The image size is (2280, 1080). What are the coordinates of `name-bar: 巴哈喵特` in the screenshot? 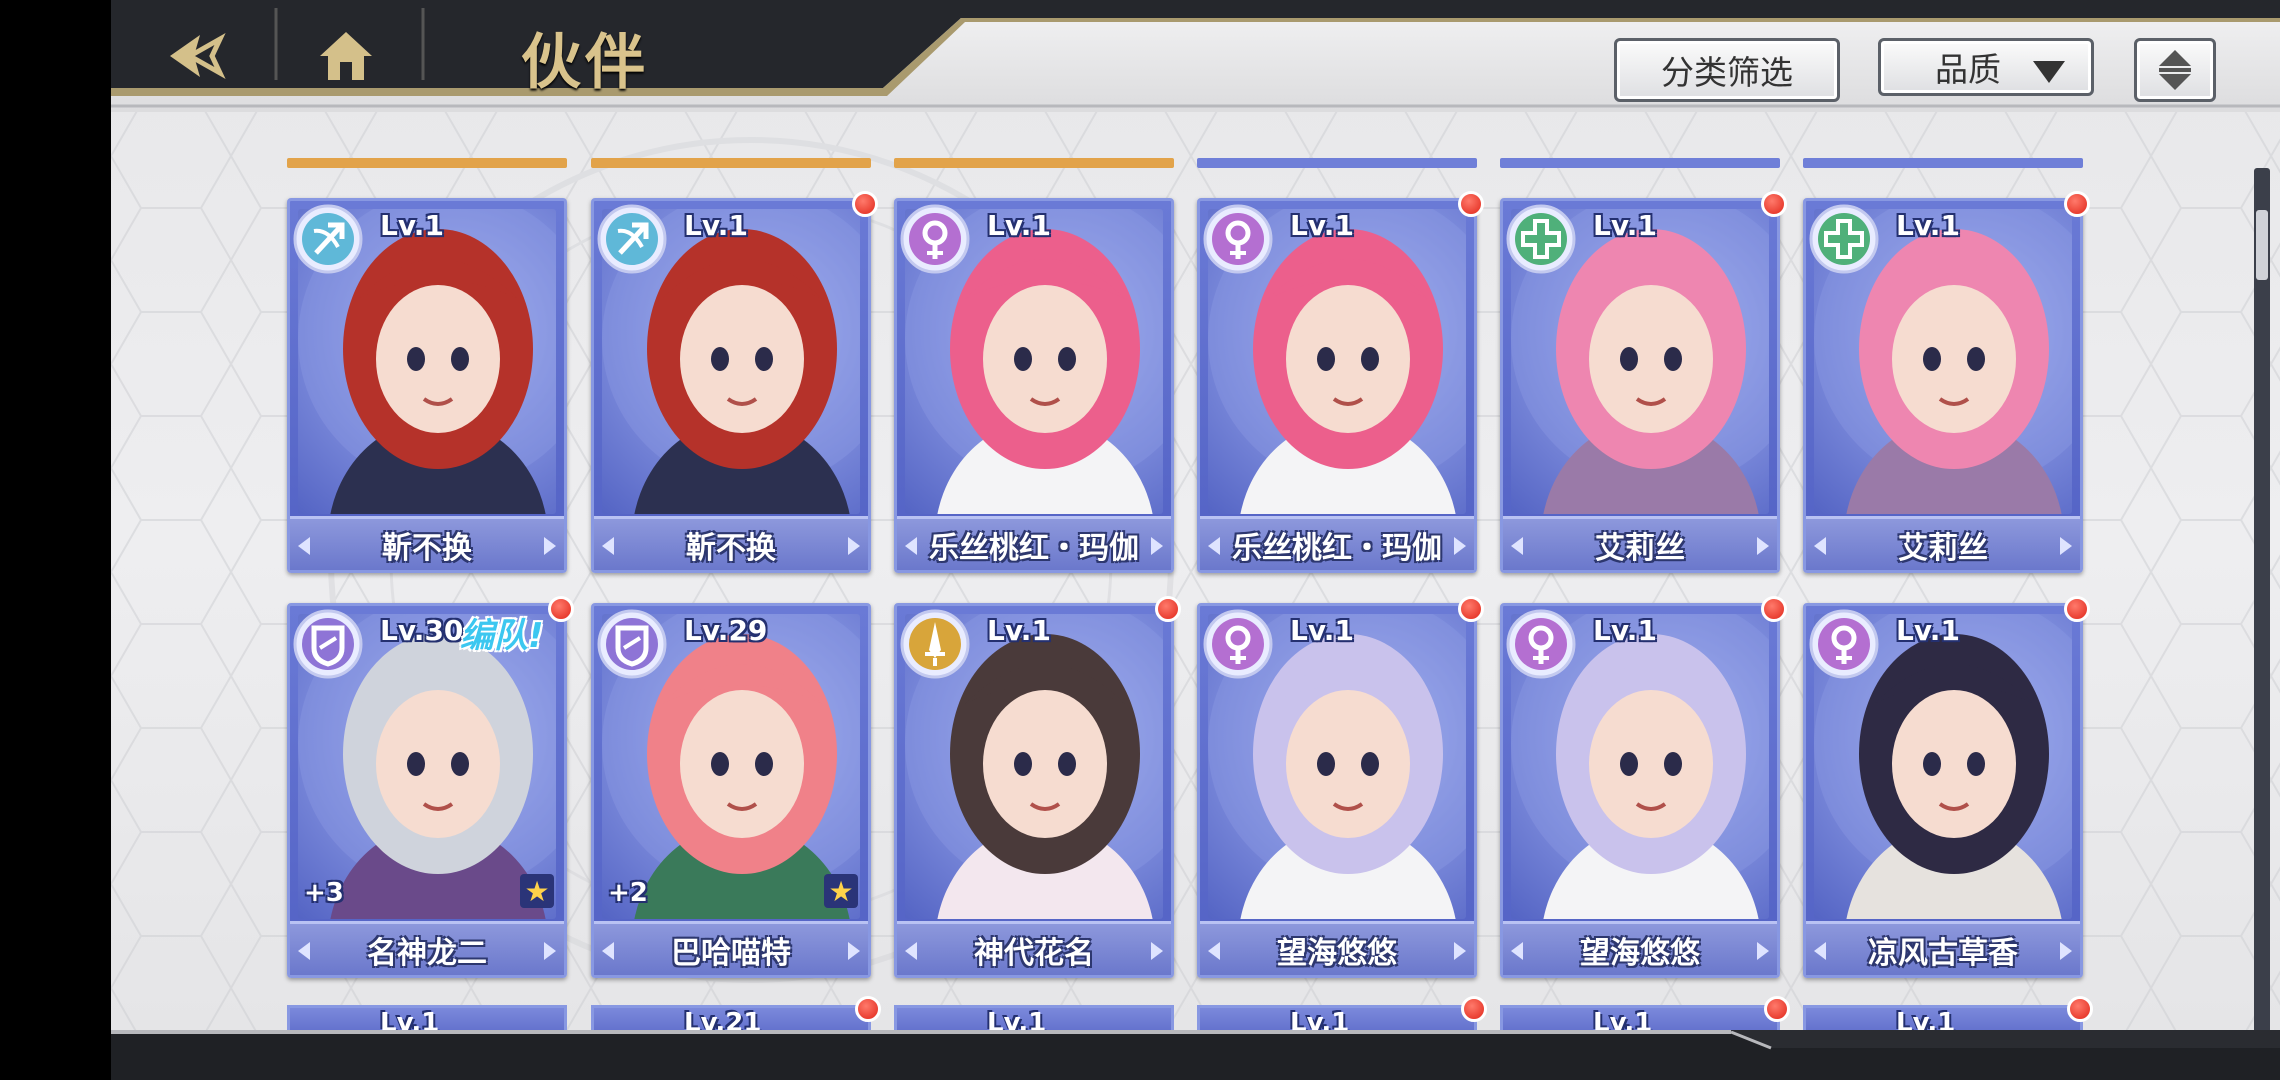 It's located at (731, 948).